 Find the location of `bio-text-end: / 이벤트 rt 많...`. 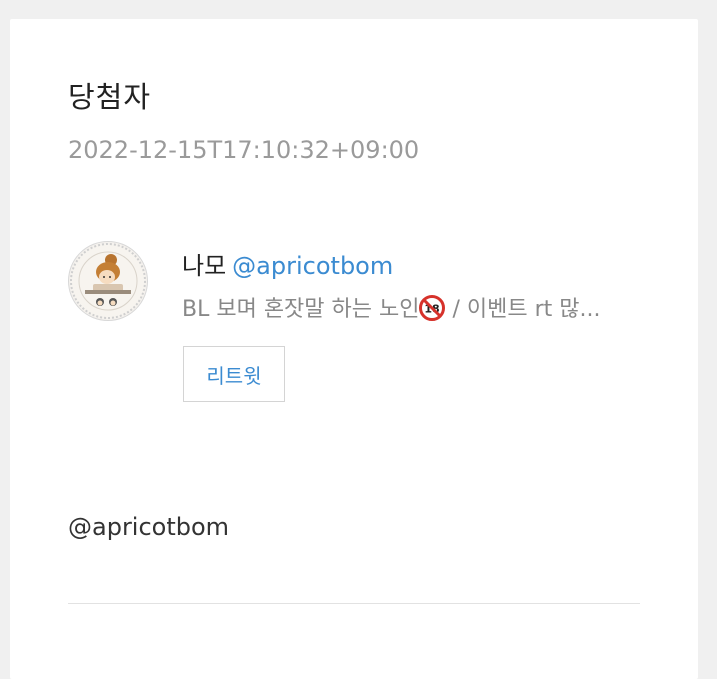

bio-text-end: / 이벤트 rt 많... is located at coordinates (523, 309).